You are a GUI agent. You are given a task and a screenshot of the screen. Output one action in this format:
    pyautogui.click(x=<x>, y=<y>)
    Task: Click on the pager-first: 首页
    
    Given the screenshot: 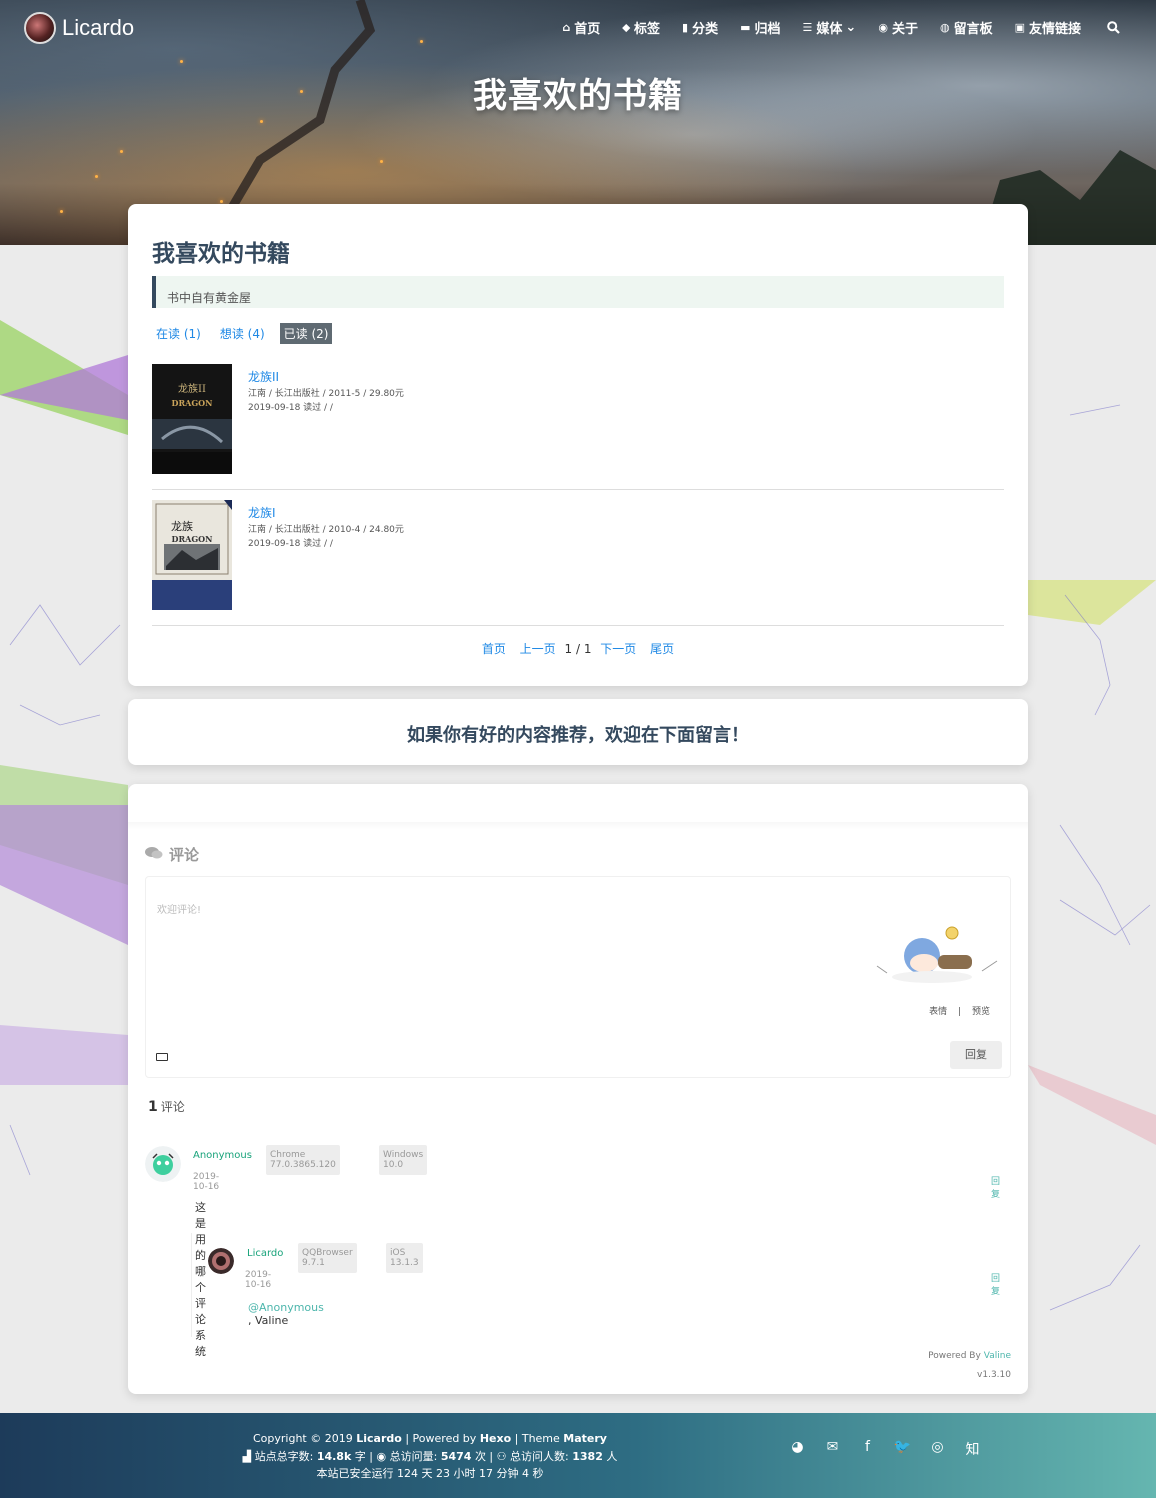 What is the action you would take?
    pyautogui.click(x=494, y=649)
    